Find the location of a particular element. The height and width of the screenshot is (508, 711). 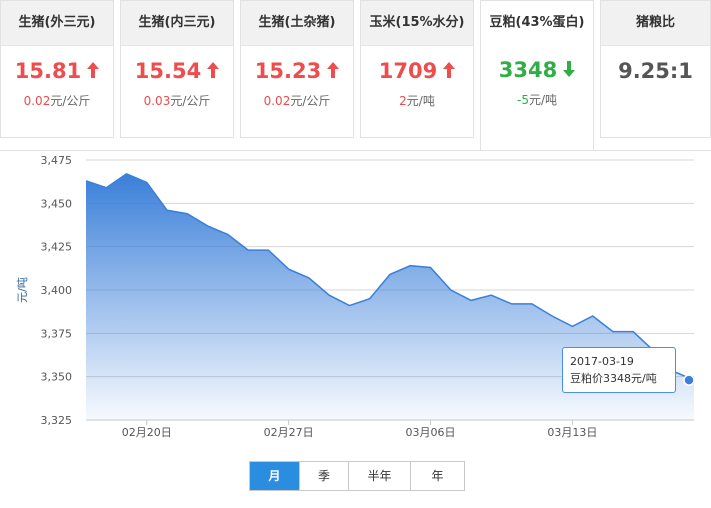

price-card-3: 玉米(15%水分) 1709 2元/吨 is located at coordinates (417, 69).